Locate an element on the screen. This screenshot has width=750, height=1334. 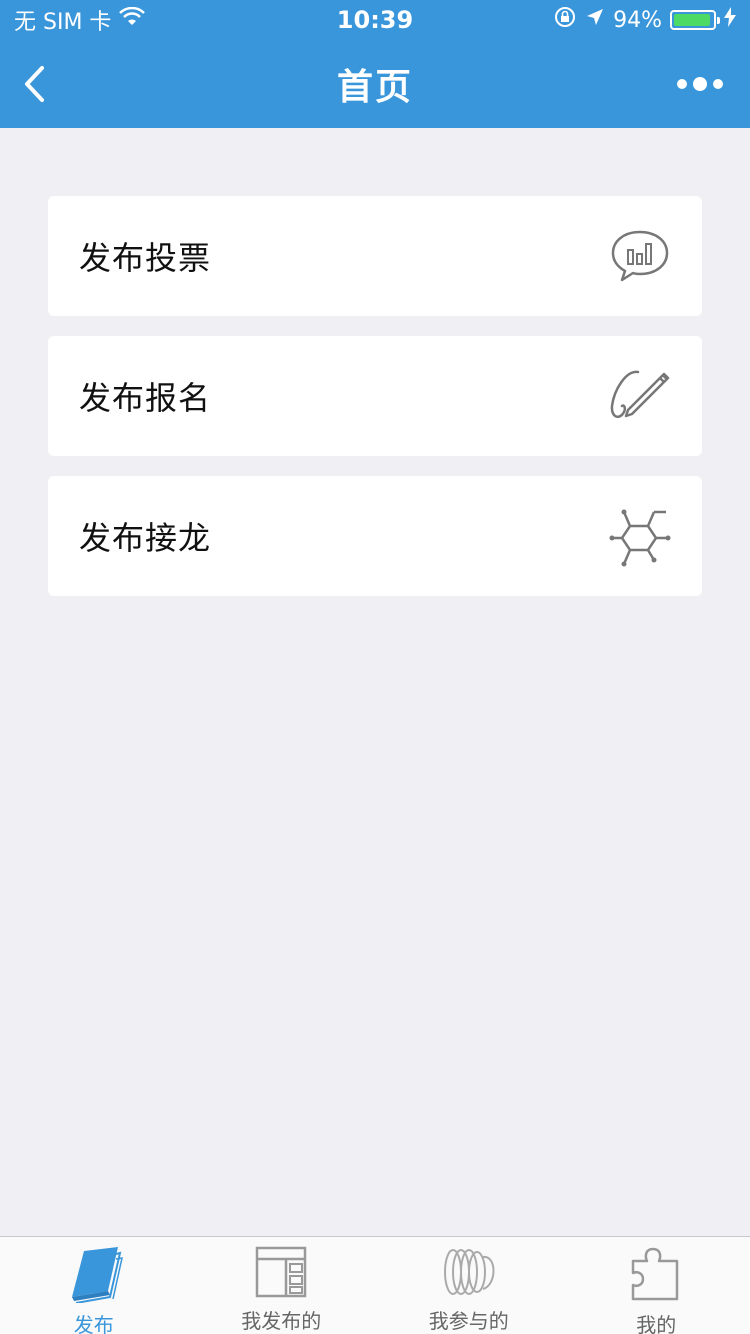
back-button is located at coordinates (34, 84).